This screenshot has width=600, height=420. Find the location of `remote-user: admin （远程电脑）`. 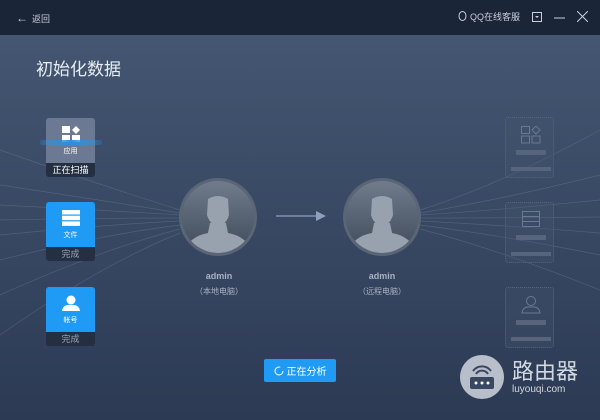

remote-user: admin （远程电脑） is located at coordinates (382, 284).